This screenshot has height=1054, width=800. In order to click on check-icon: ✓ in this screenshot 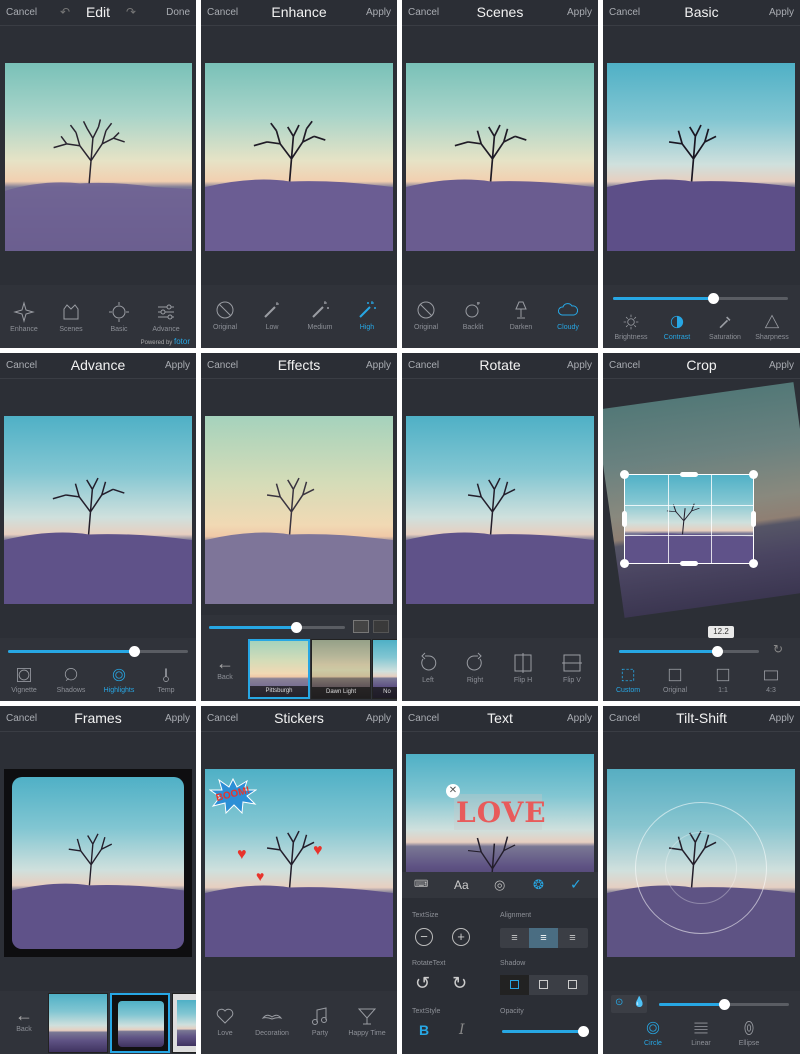, I will do `click(576, 884)`.